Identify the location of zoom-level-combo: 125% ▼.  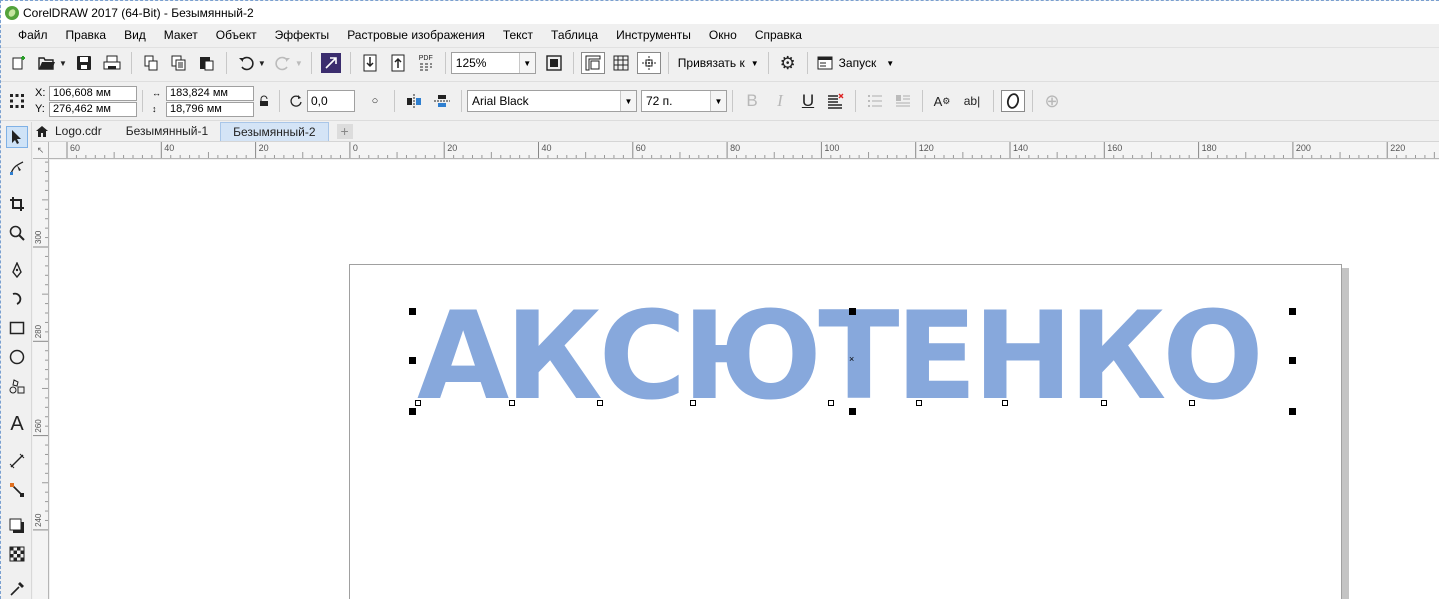
(493, 63).